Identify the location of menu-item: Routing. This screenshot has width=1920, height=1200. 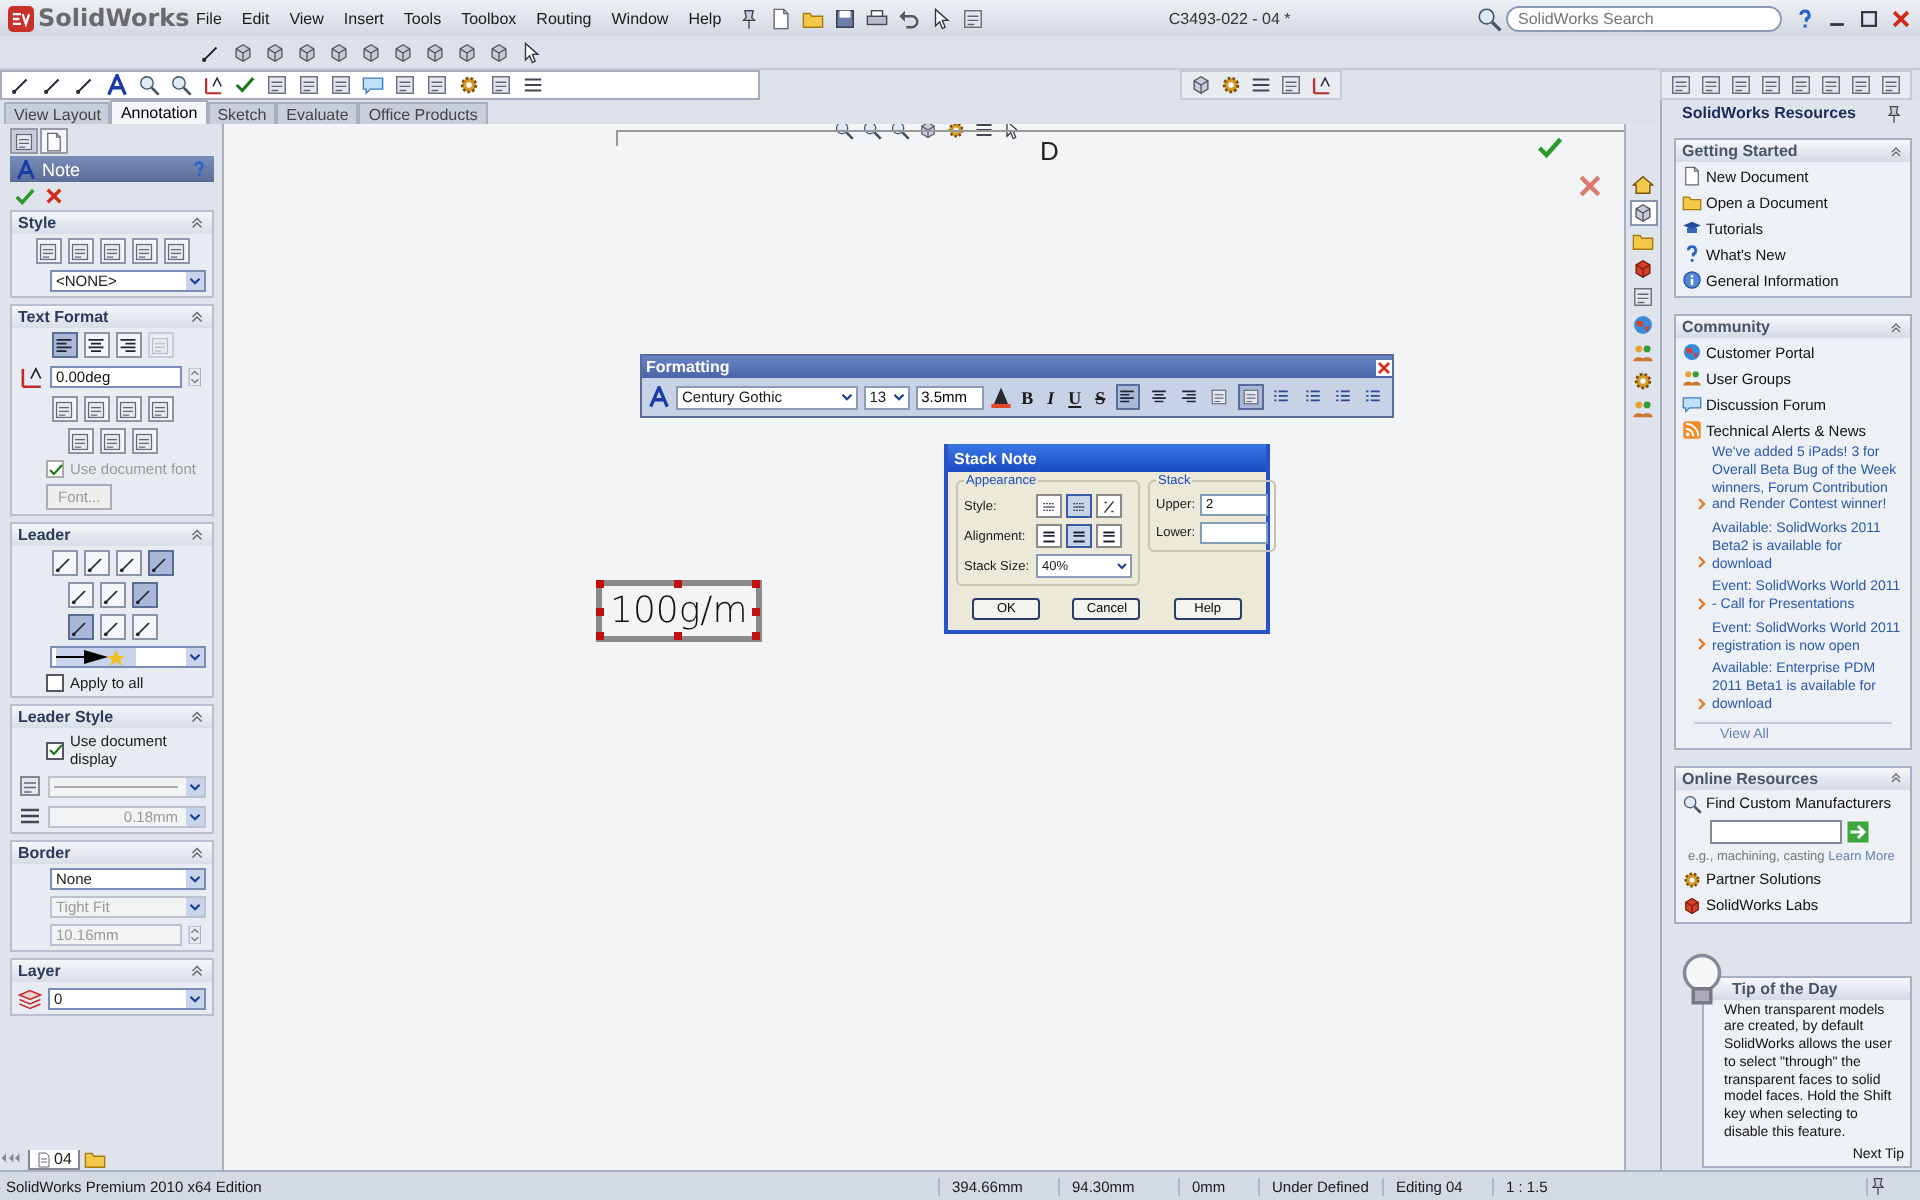
(564, 18).